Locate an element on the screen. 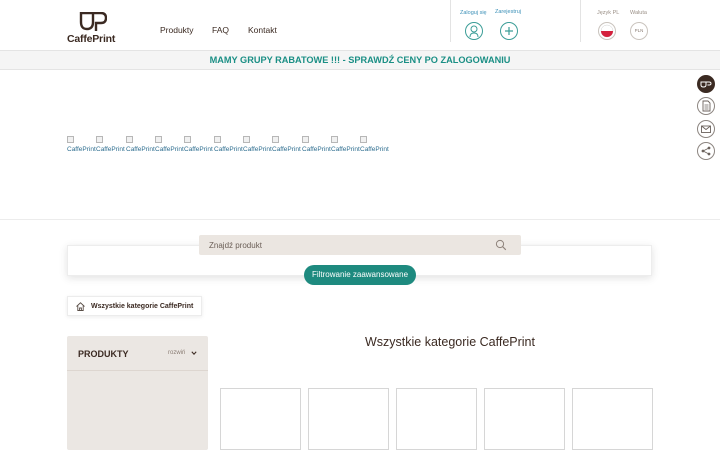 Image resolution: width=720 pixels, height=450 pixels. login-user-icon is located at coordinates (474, 31).